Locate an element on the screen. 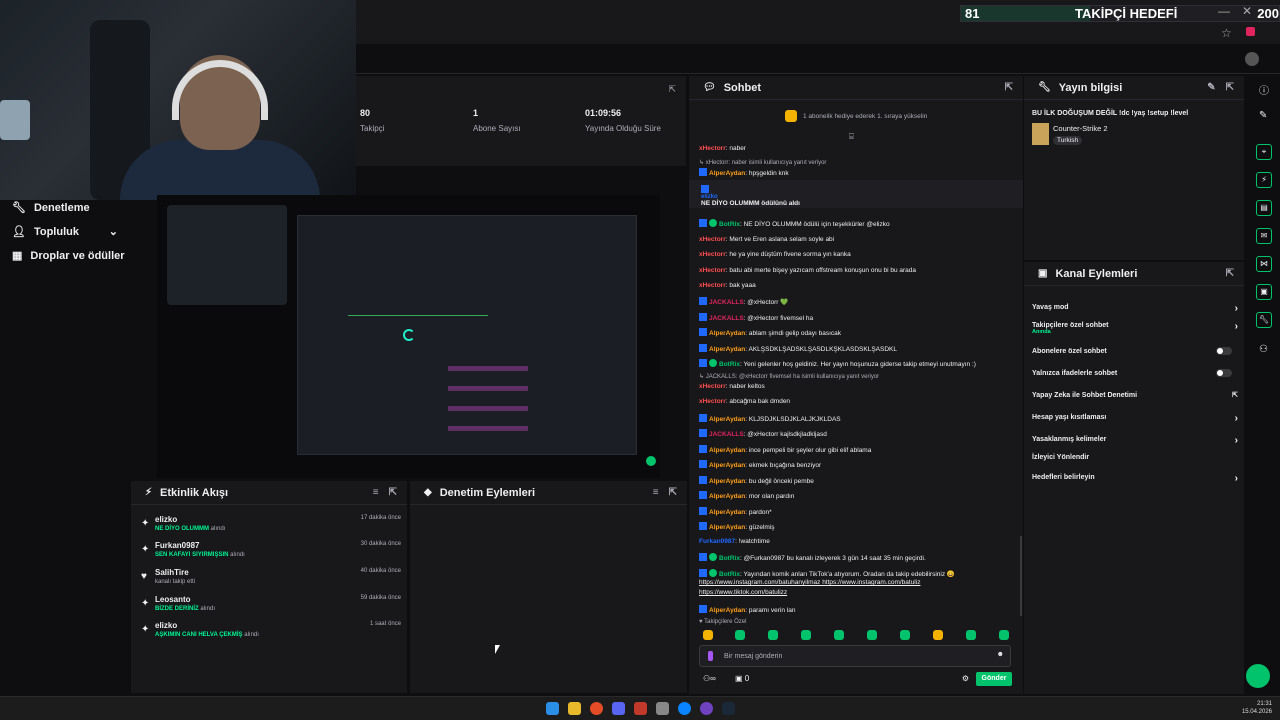 This screenshot has height=720, width=1280. viewers-icon: ⚇∞ is located at coordinates (709, 678).